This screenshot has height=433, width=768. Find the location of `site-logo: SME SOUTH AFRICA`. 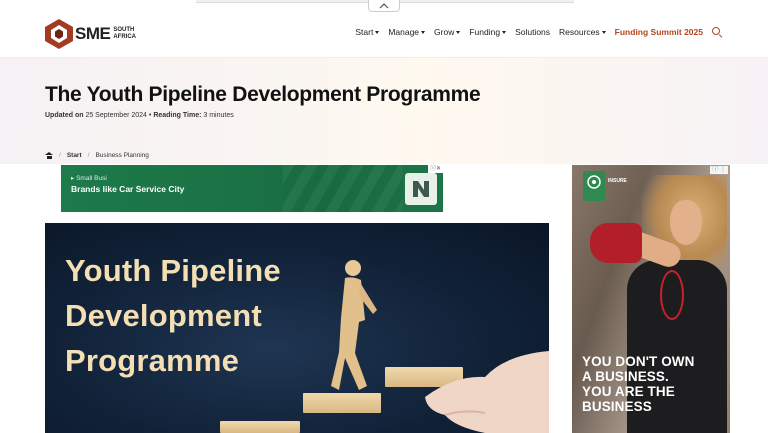

site-logo: SME SOUTH AFRICA is located at coordinates (90, 34).